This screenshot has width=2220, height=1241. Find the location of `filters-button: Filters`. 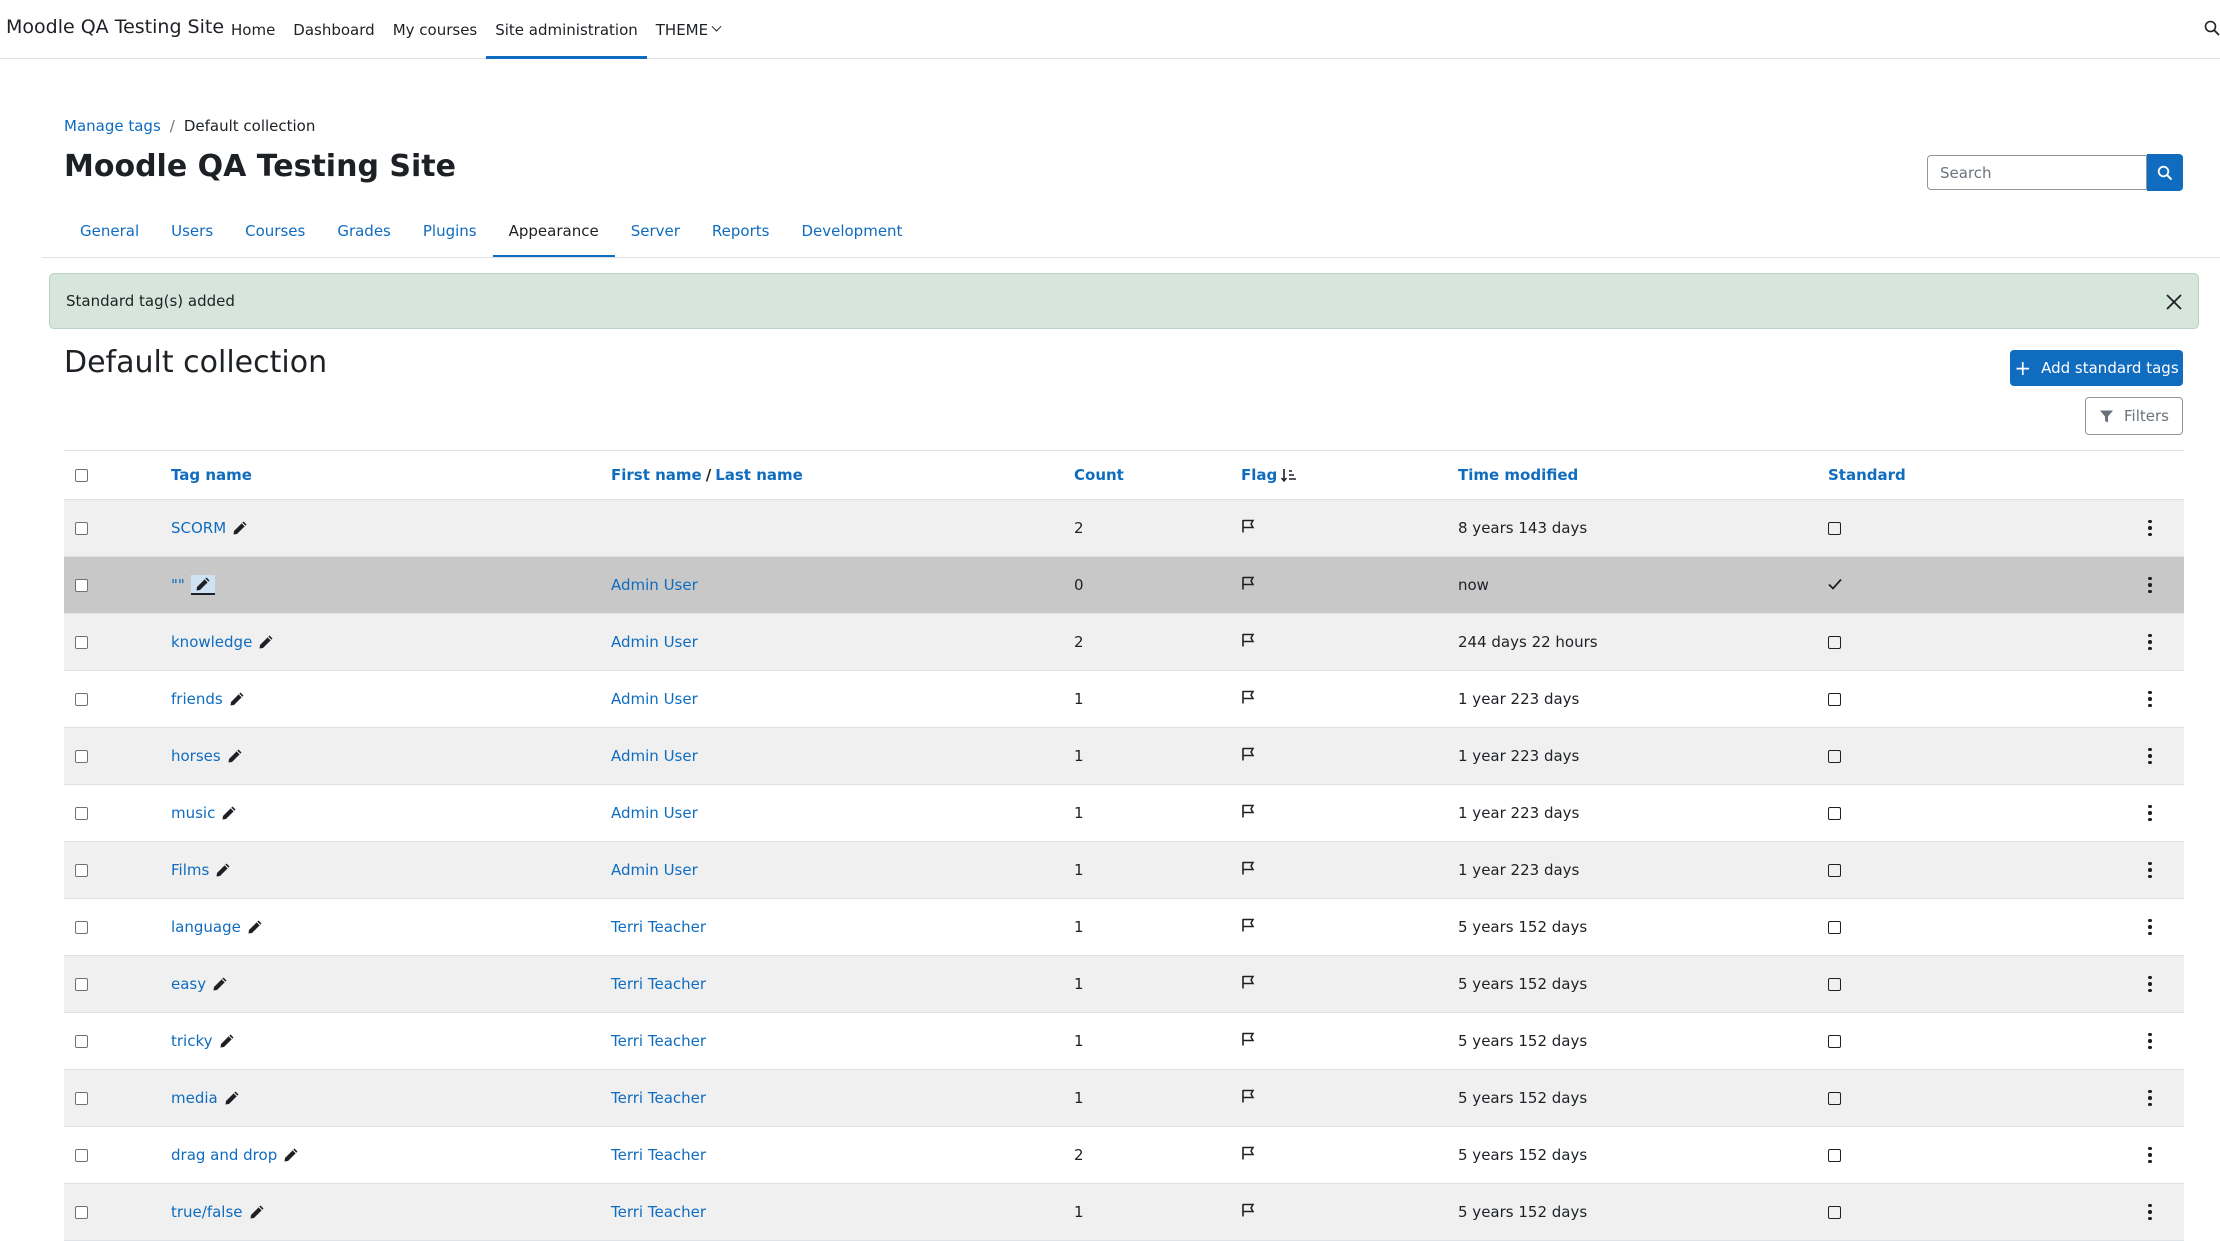

filters-button: Filters is located at coordinates (2134, 416).